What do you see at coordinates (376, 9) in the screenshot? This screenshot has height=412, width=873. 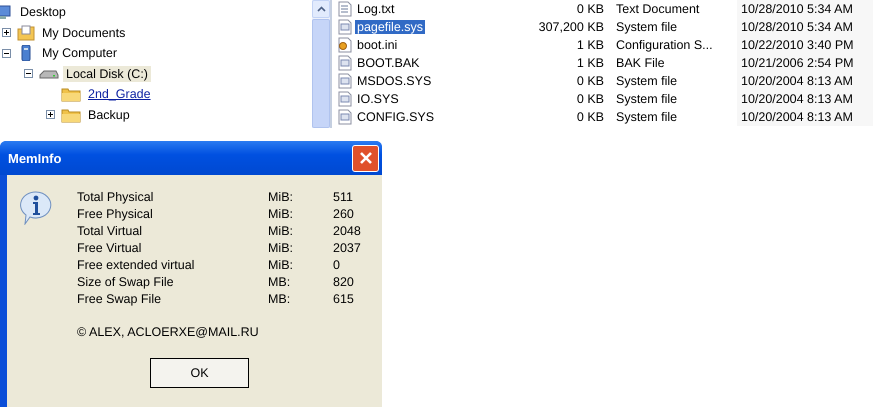 I see `file-name: Log.txt` at bounding box center [376, 9].